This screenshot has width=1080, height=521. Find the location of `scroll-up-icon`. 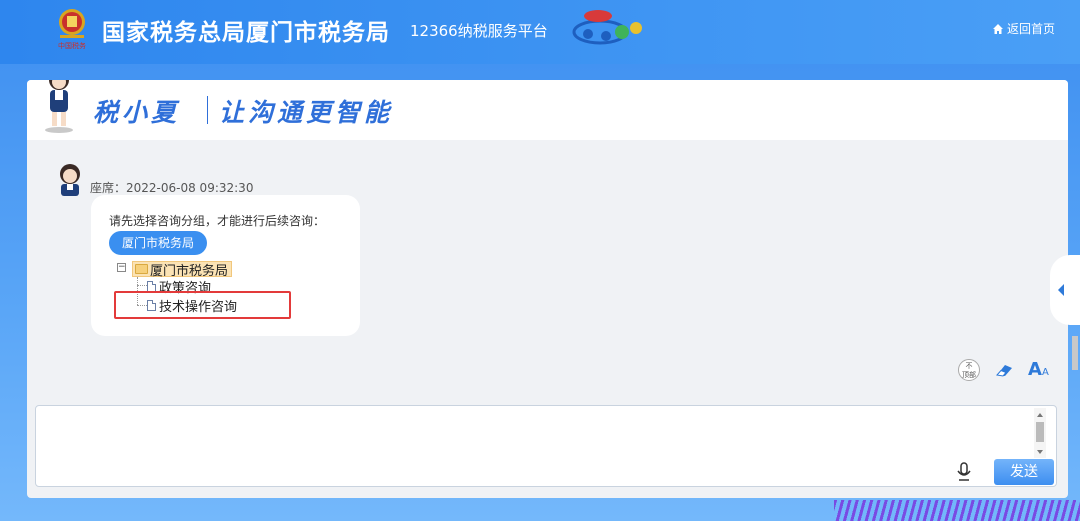

scroll-up-icon is located at coordinates (1040, 415).